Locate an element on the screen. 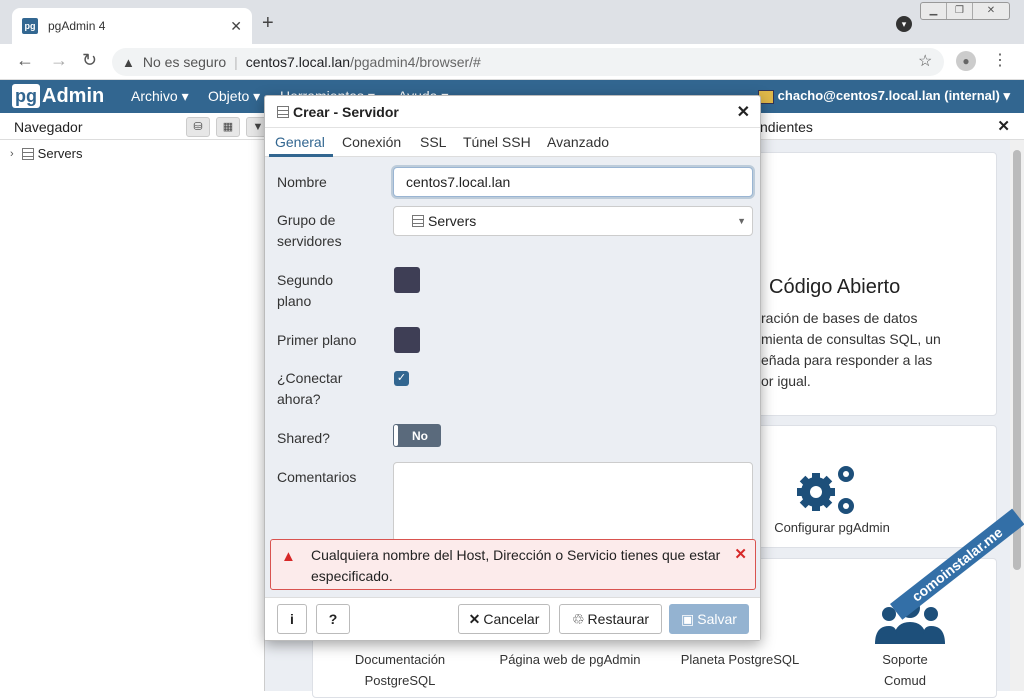  browser-menu-icon: ⋮ is located at coordinates (1000, 60).